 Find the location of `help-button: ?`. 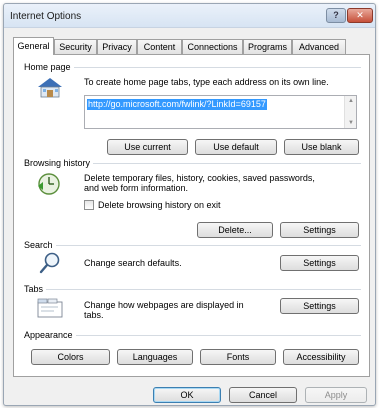

help-button: ? is located at coordinates (336, 15).